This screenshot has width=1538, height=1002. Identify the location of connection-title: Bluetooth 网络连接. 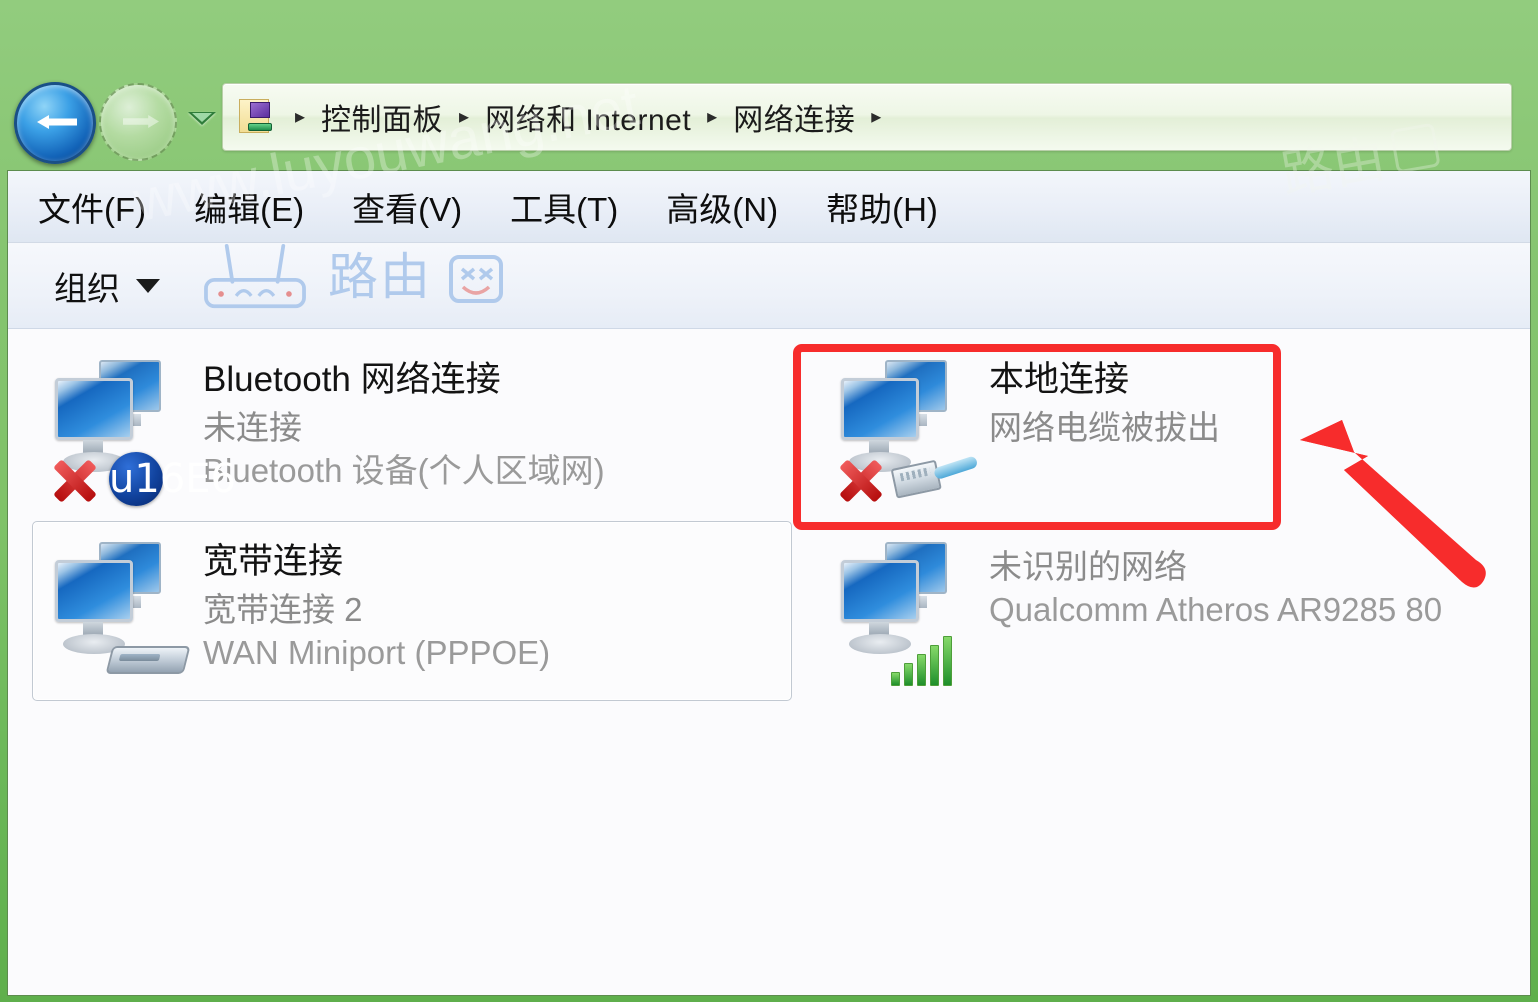
(352, 379).